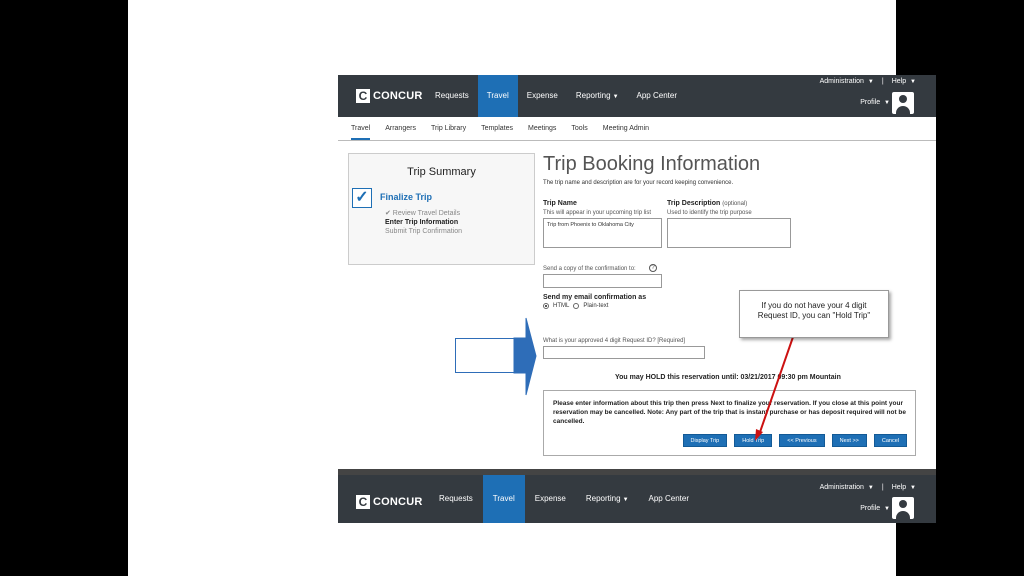  I want to click on copy-confirmation-label: Send a copy of the confirmation to:, so click(589, 269).